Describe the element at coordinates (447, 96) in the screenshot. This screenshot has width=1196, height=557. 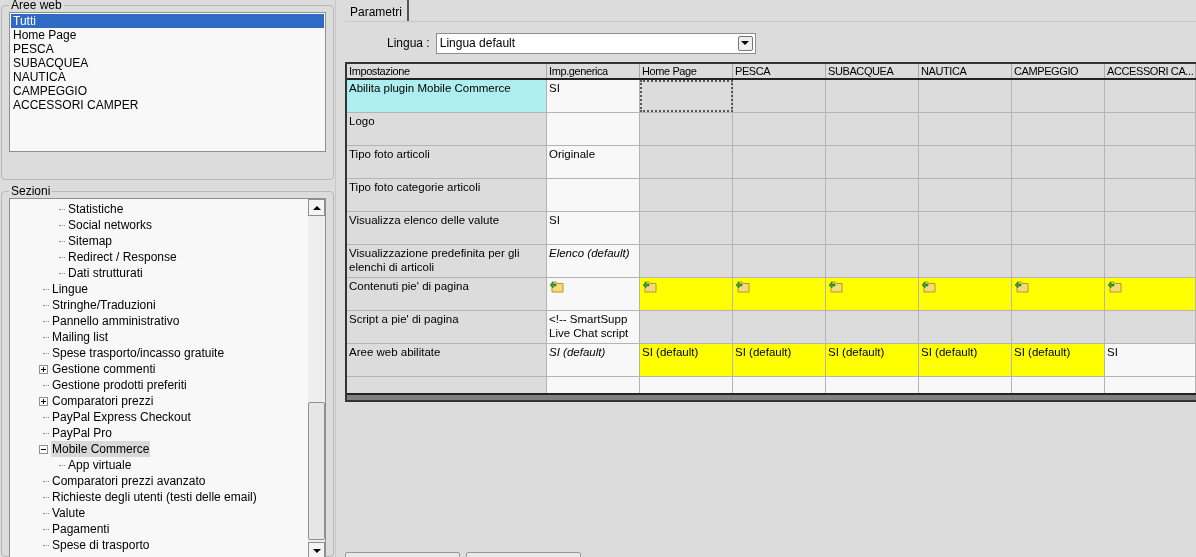
I see `setting-name: Abilita plugin Mobile Commerce` at that location.